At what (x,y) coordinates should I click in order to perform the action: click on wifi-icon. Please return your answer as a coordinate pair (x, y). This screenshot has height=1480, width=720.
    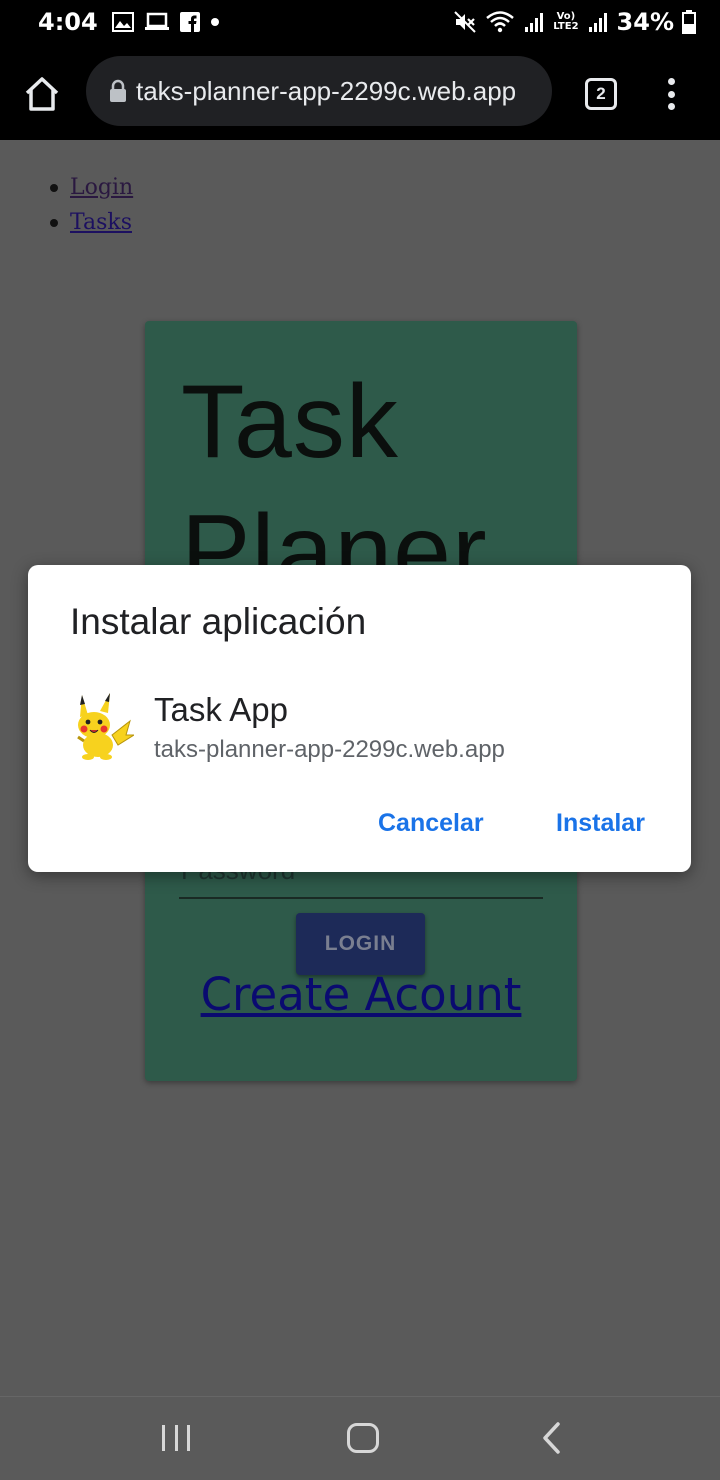
    Looking at the image, I should click on (500, 22).